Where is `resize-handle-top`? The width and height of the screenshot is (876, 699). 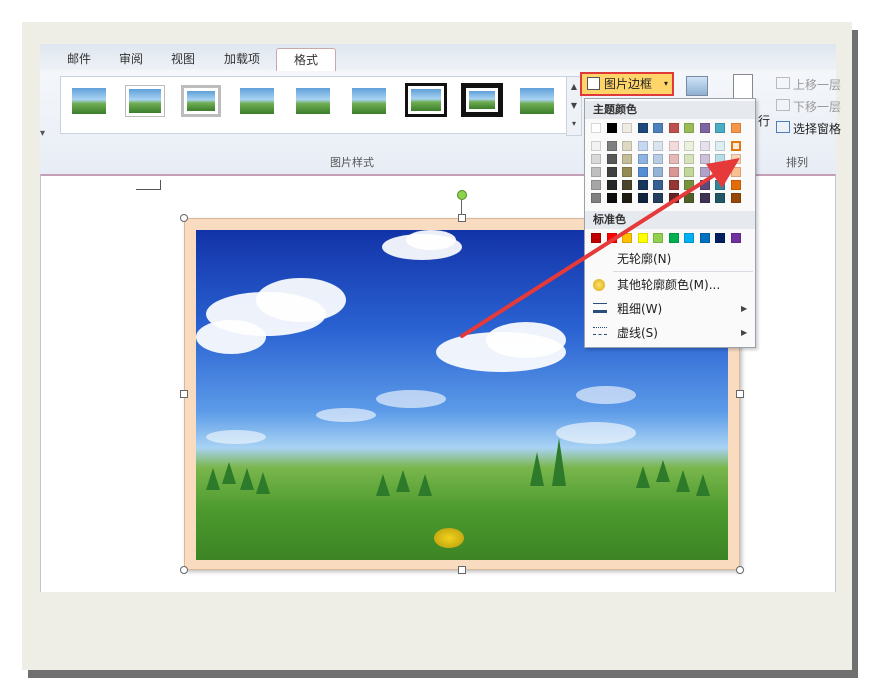
resize-handle-top is located at coordinates (462, 218).